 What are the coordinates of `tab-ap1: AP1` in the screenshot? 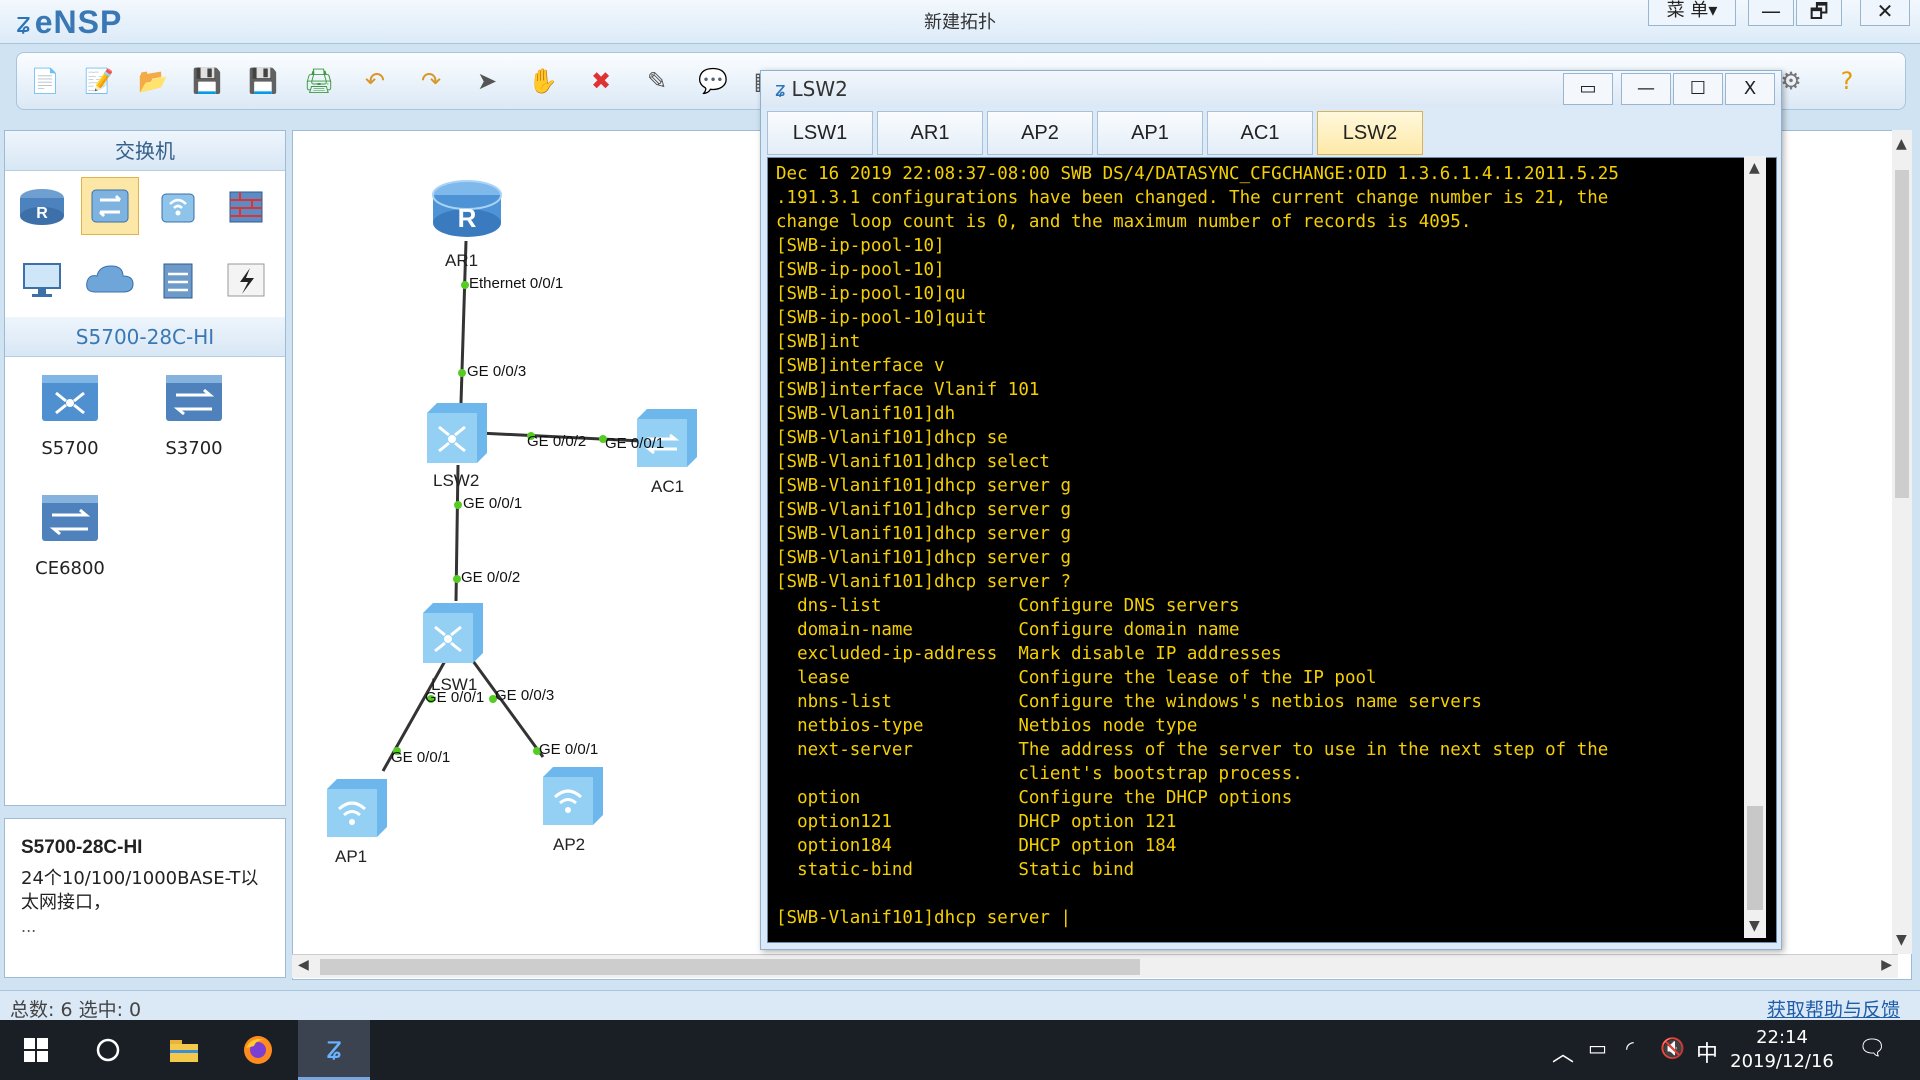 It's located at (1150, 133).